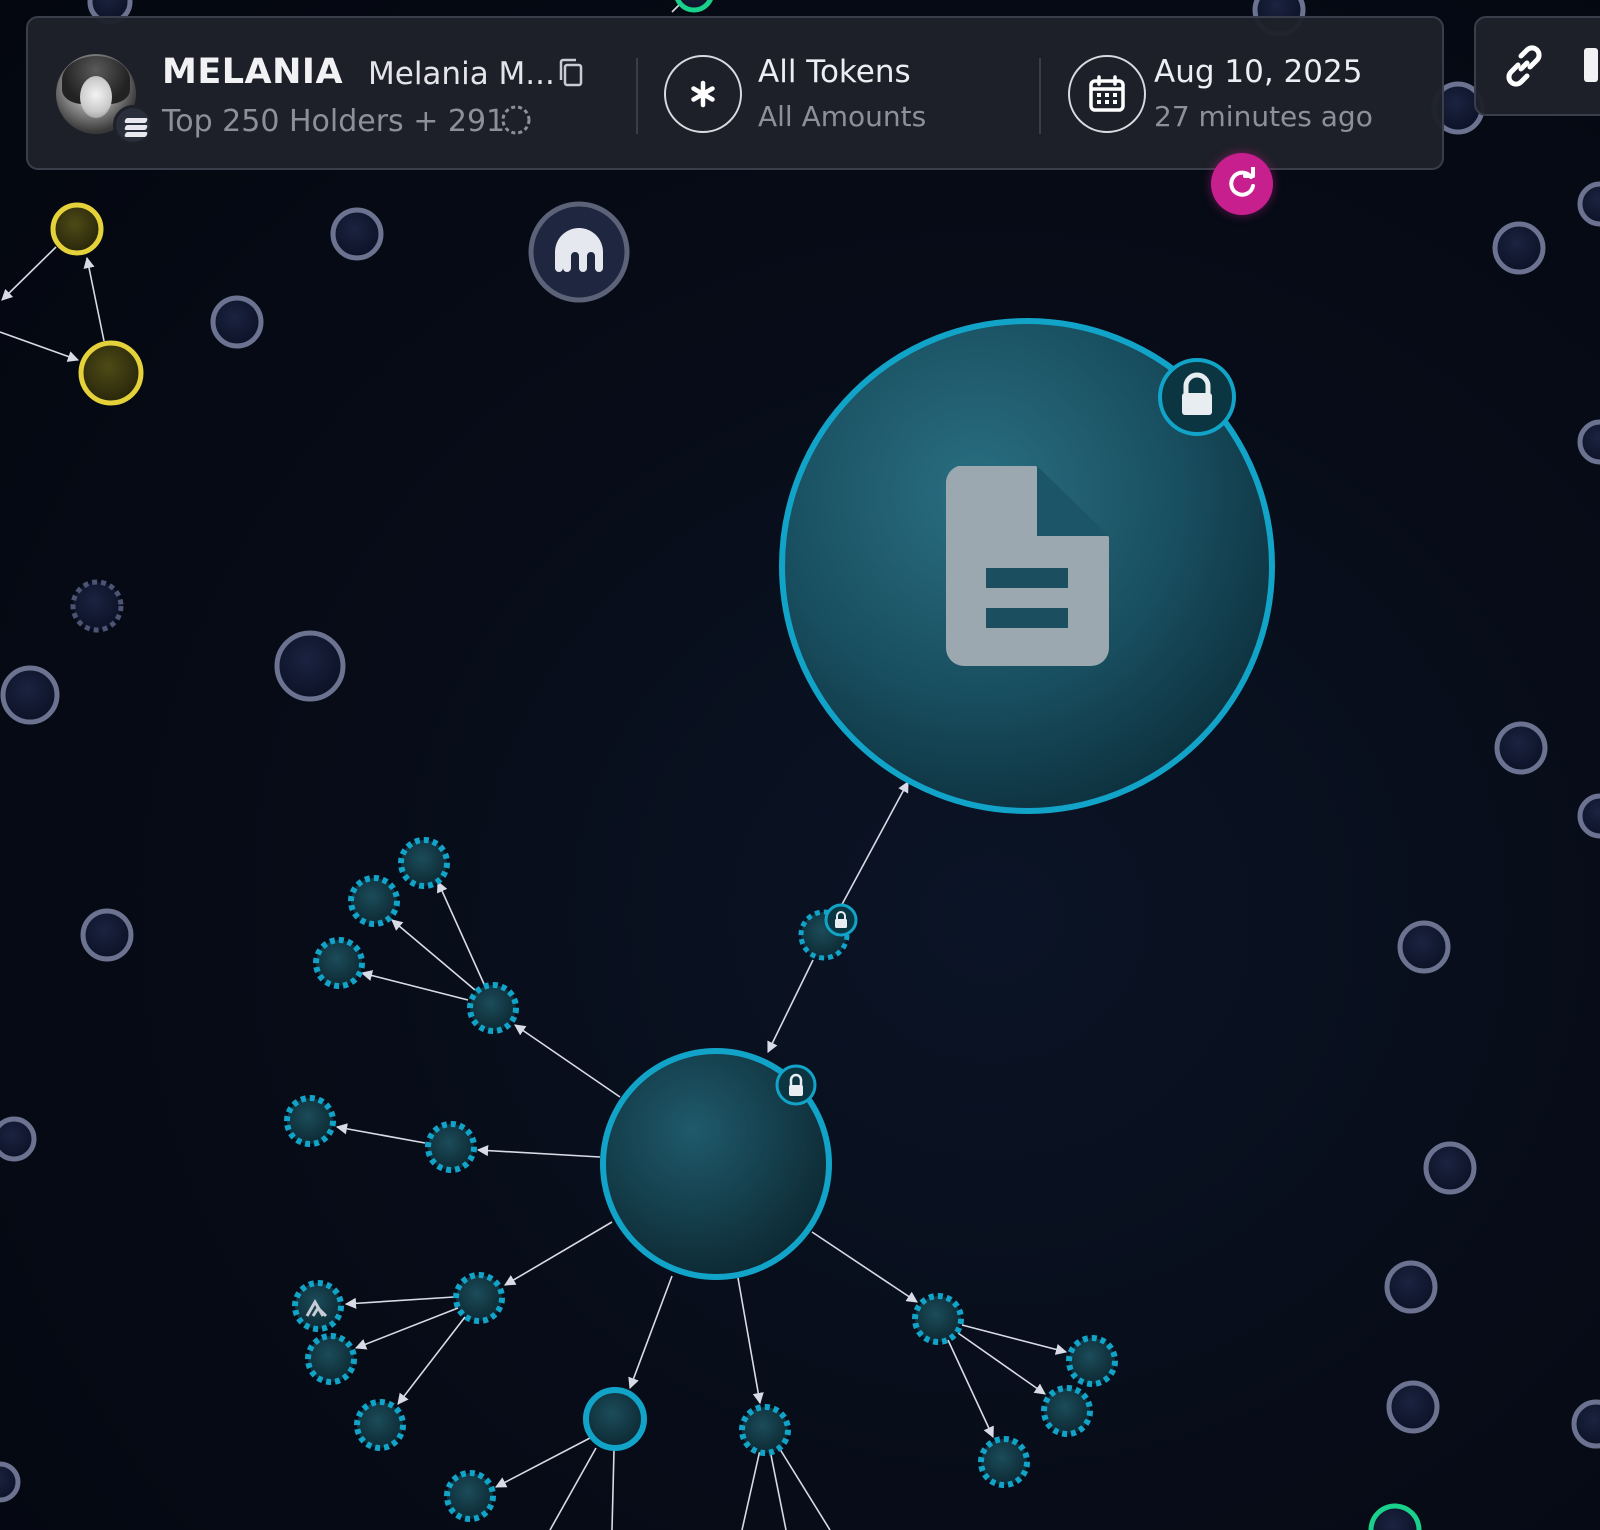  I want to click on refresh-button, so click(1242, 184).